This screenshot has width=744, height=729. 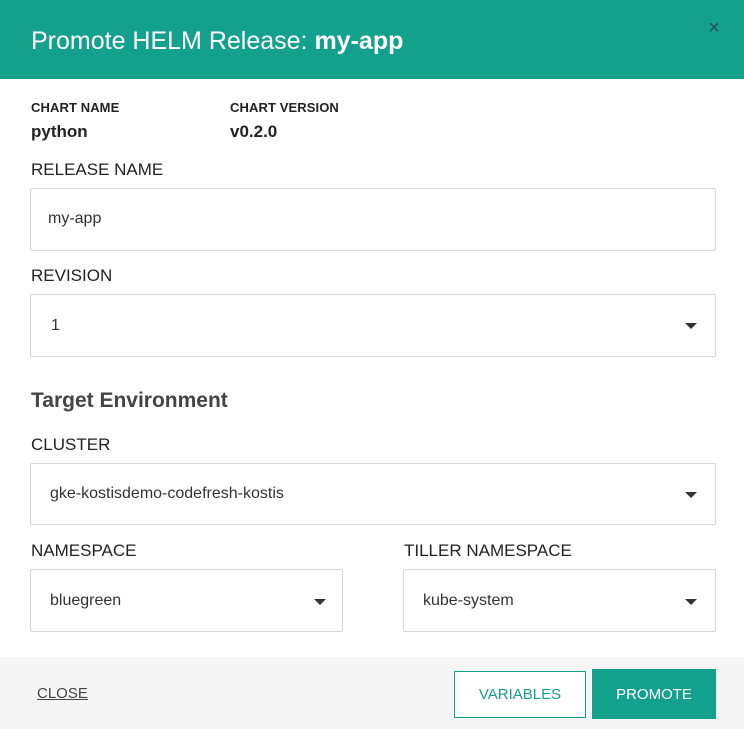 I want to click on namespace-label: NAMESPACE, so click(x=84, y=550).